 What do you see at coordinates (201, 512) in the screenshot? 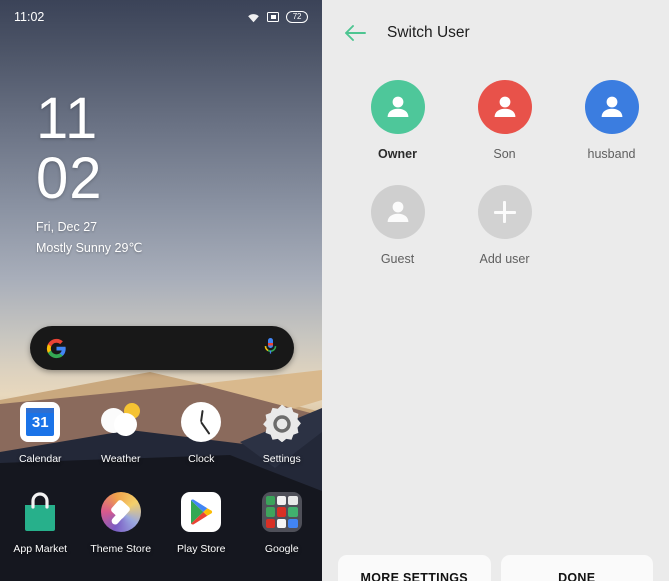
I see `play-store-icon` at bounding box center [201, 512].